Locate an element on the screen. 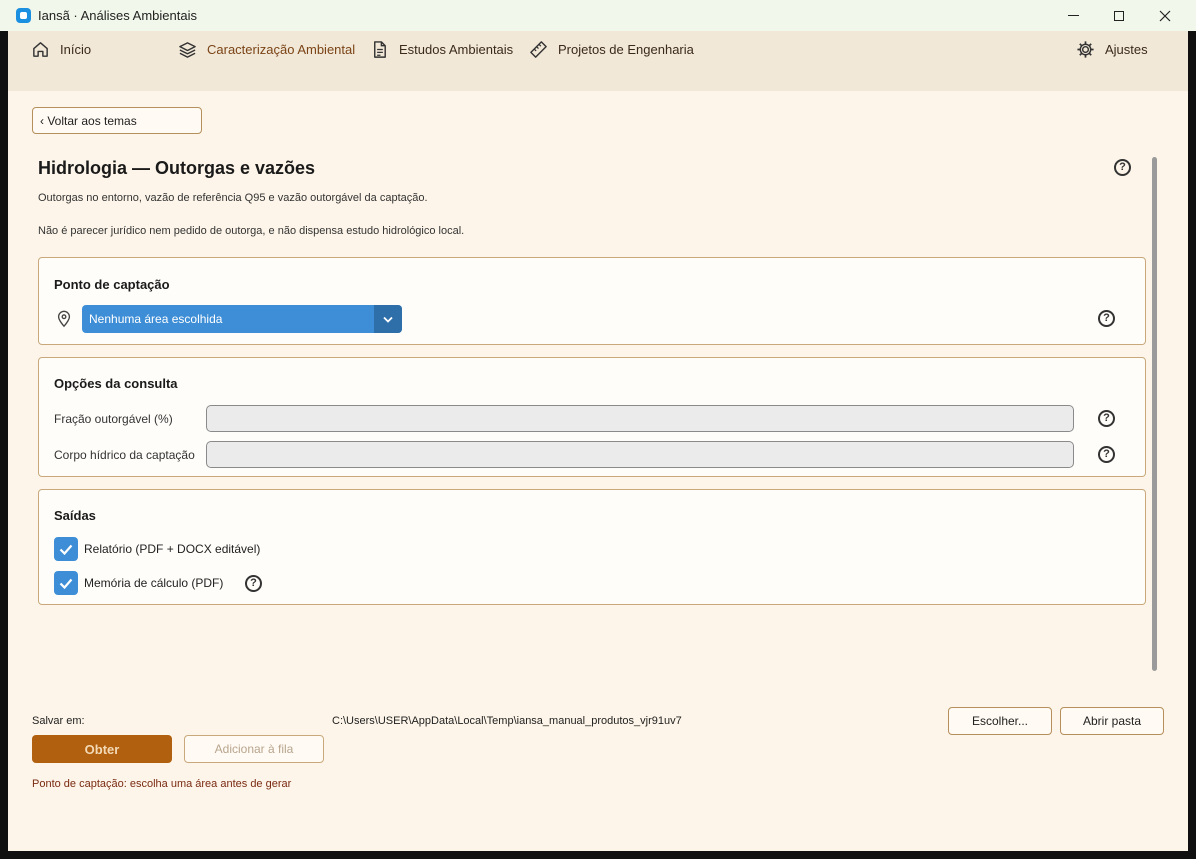 The image size is (1196, 859). nav-ajustes: Ajustes is located at coordinates (1112, 49).